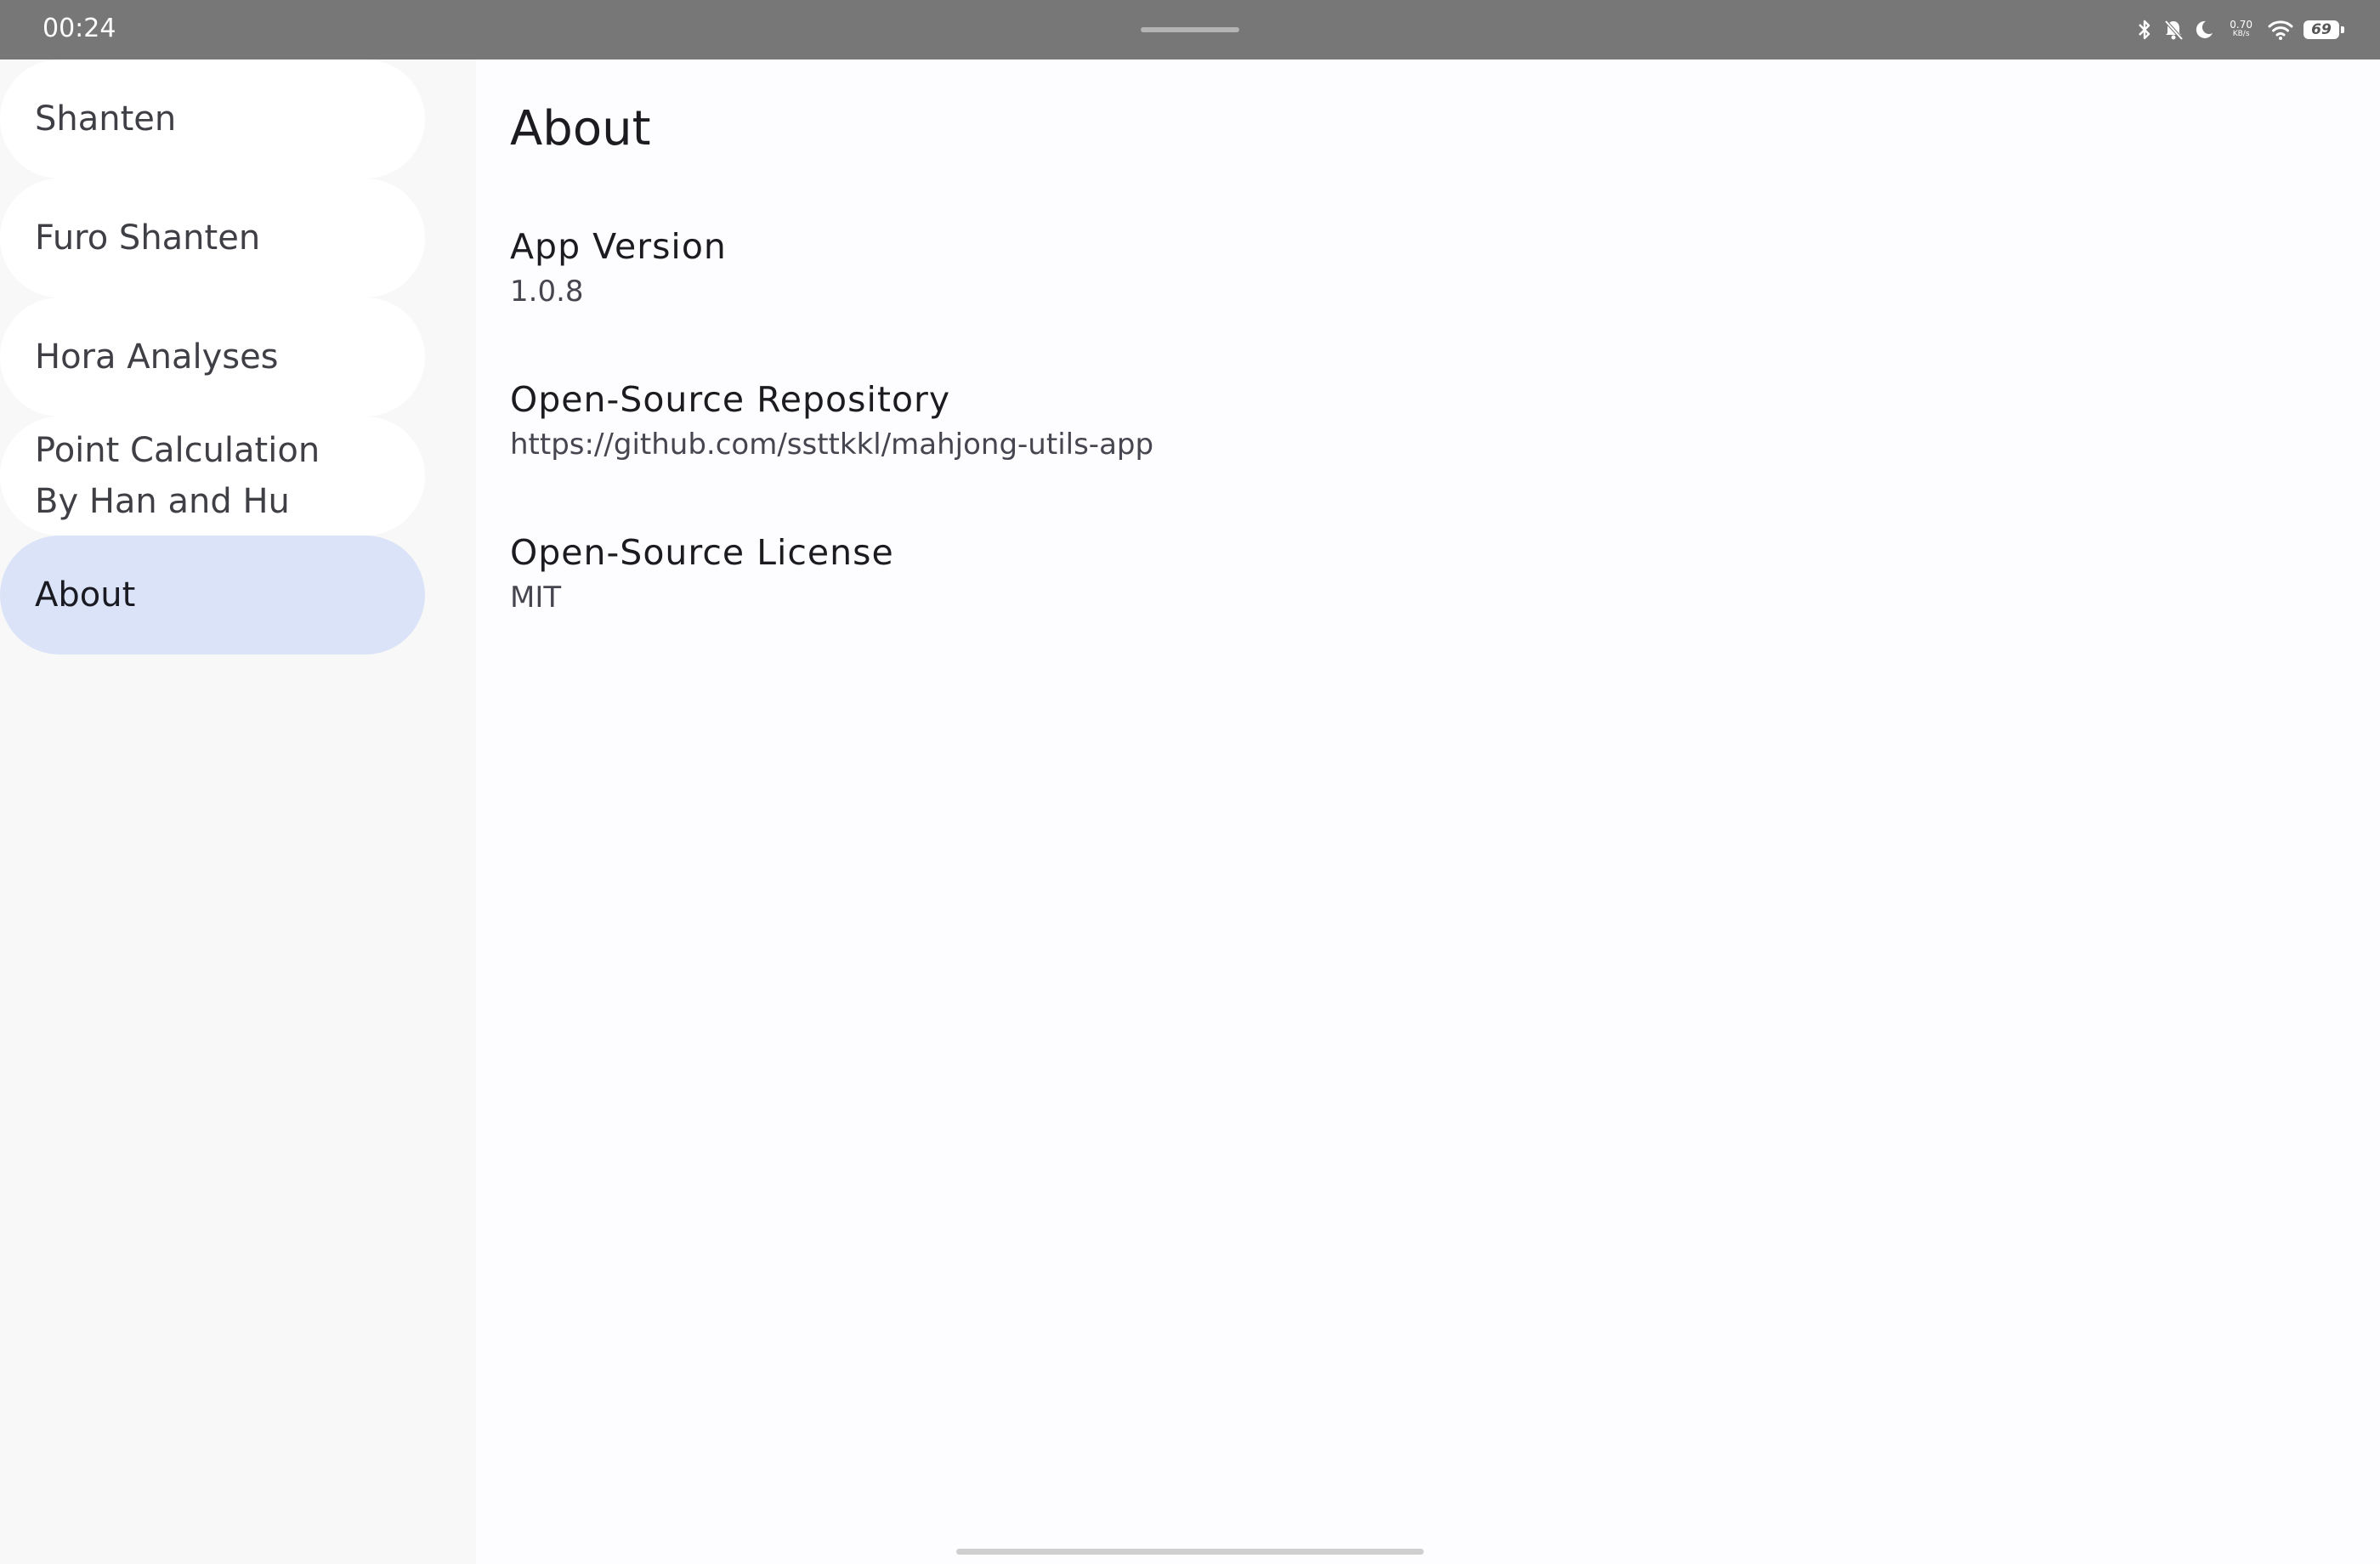 The width and height of the screenshot is (2380, 1564). What do you see at coordinates (1190, 1552) in the screenshot?
I see `home-indicator` at bounding box center [1190, 1552].